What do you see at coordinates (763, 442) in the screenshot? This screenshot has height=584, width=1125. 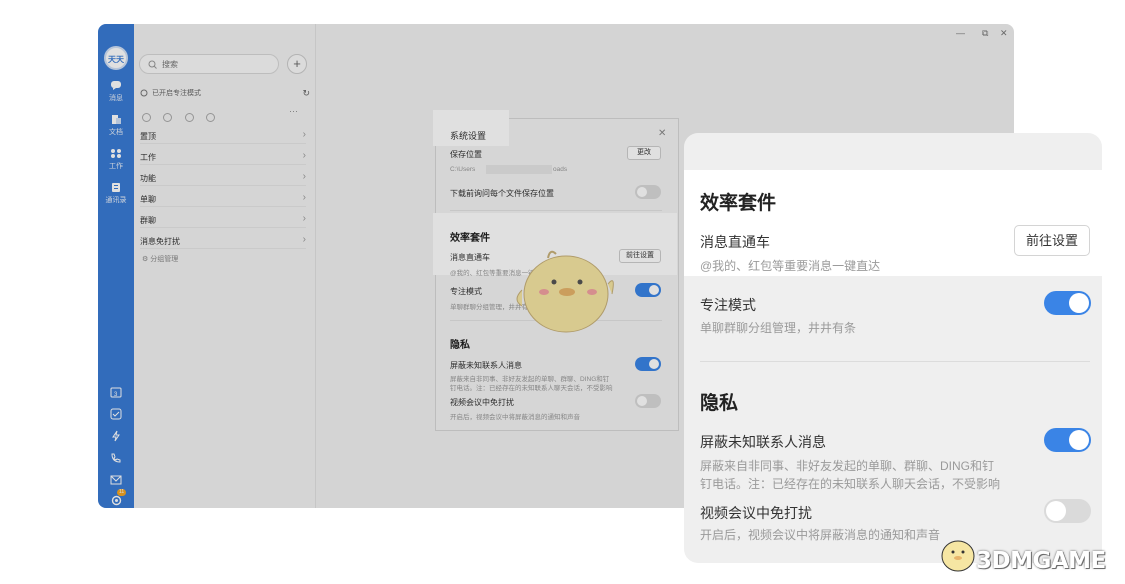 I see `zoom-block-label: 屏蔽未知联系人消息` at bounding box center [763, 442].